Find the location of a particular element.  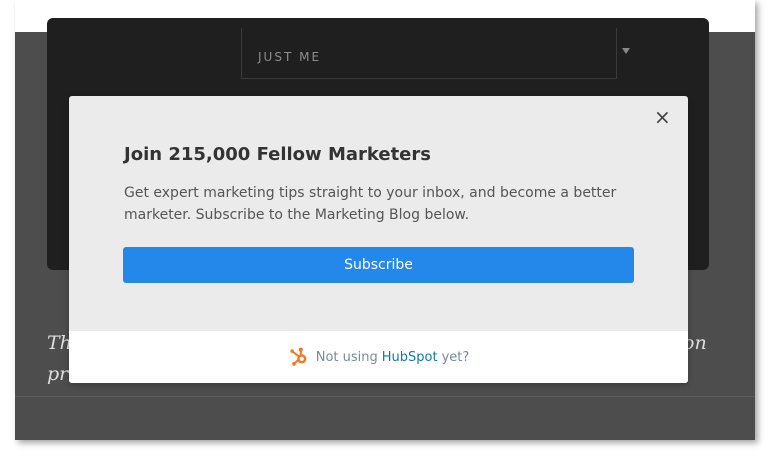

background-select: JUST ME is located at coordinates (435, 53).